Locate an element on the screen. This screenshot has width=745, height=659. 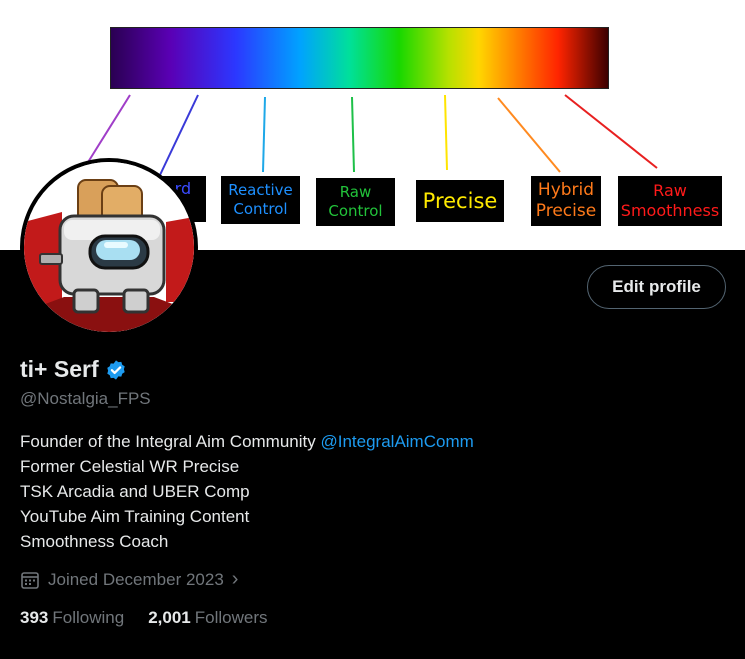
bio-line: Former Celestial WR Precise is located at coordinates (130, 466).